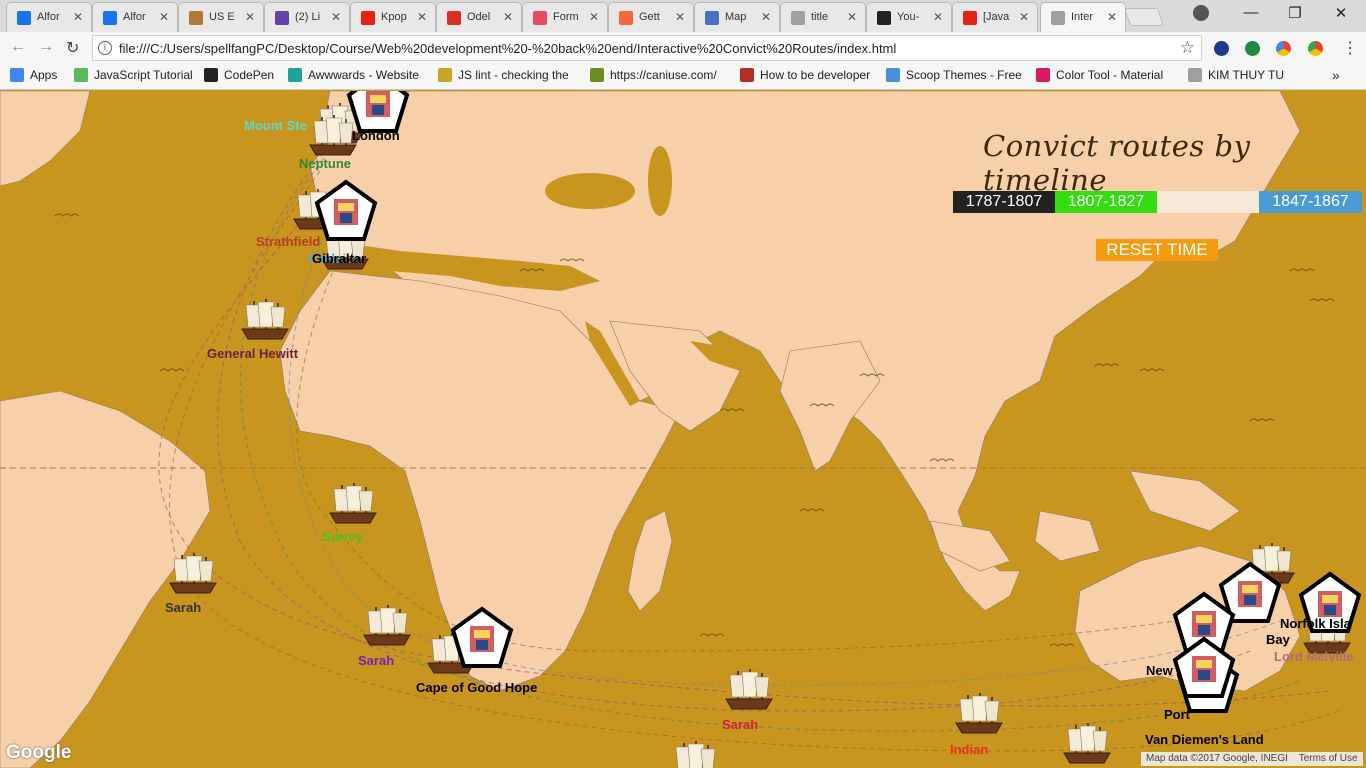 The width and height of the screenshot is (1366, 768). I want to click on minimize-icon: —, so click(1251, 12).